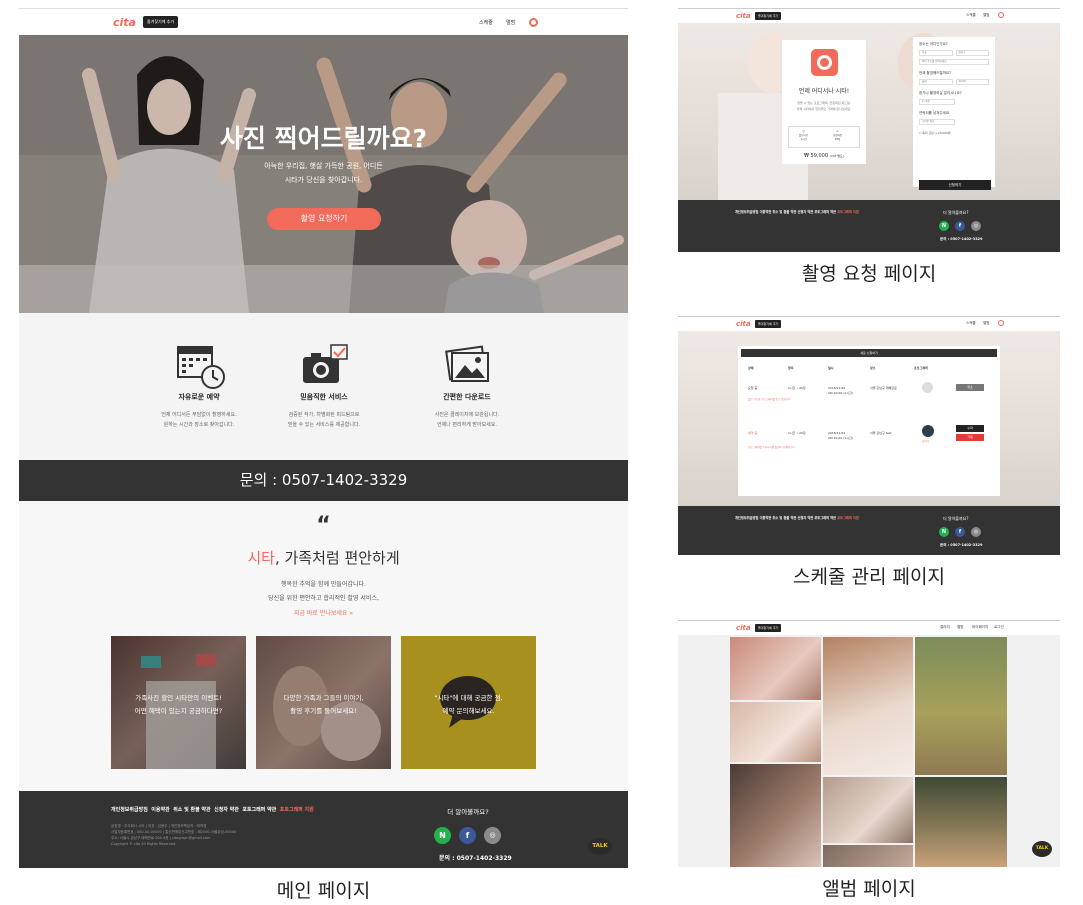 The image size is (1083, 905). I want to click on address-input: 세부 주소를 입력하세요, so click(954, 62).